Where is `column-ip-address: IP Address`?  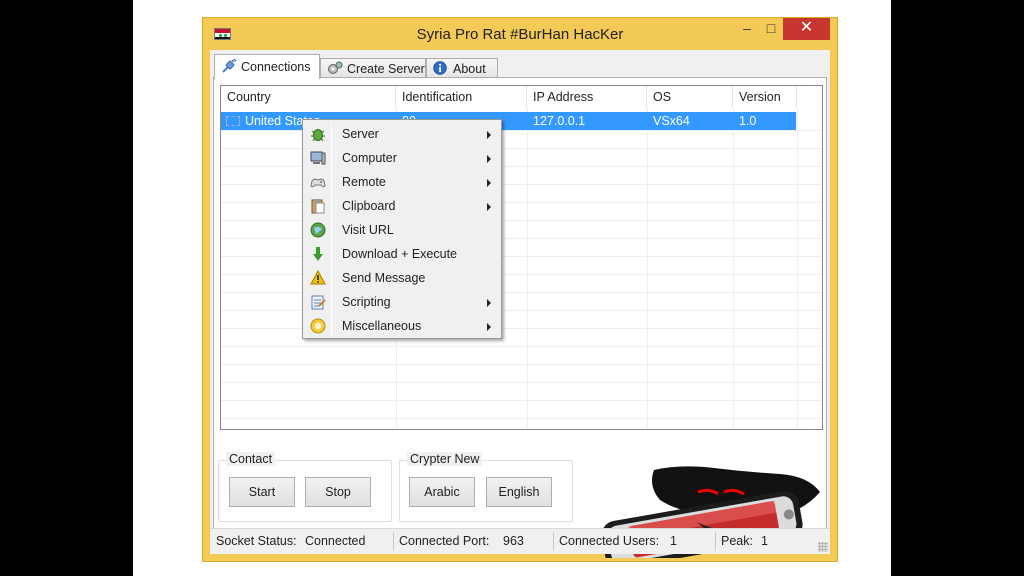 column-ip-address: IP Address is located at coordinates (587, 97).